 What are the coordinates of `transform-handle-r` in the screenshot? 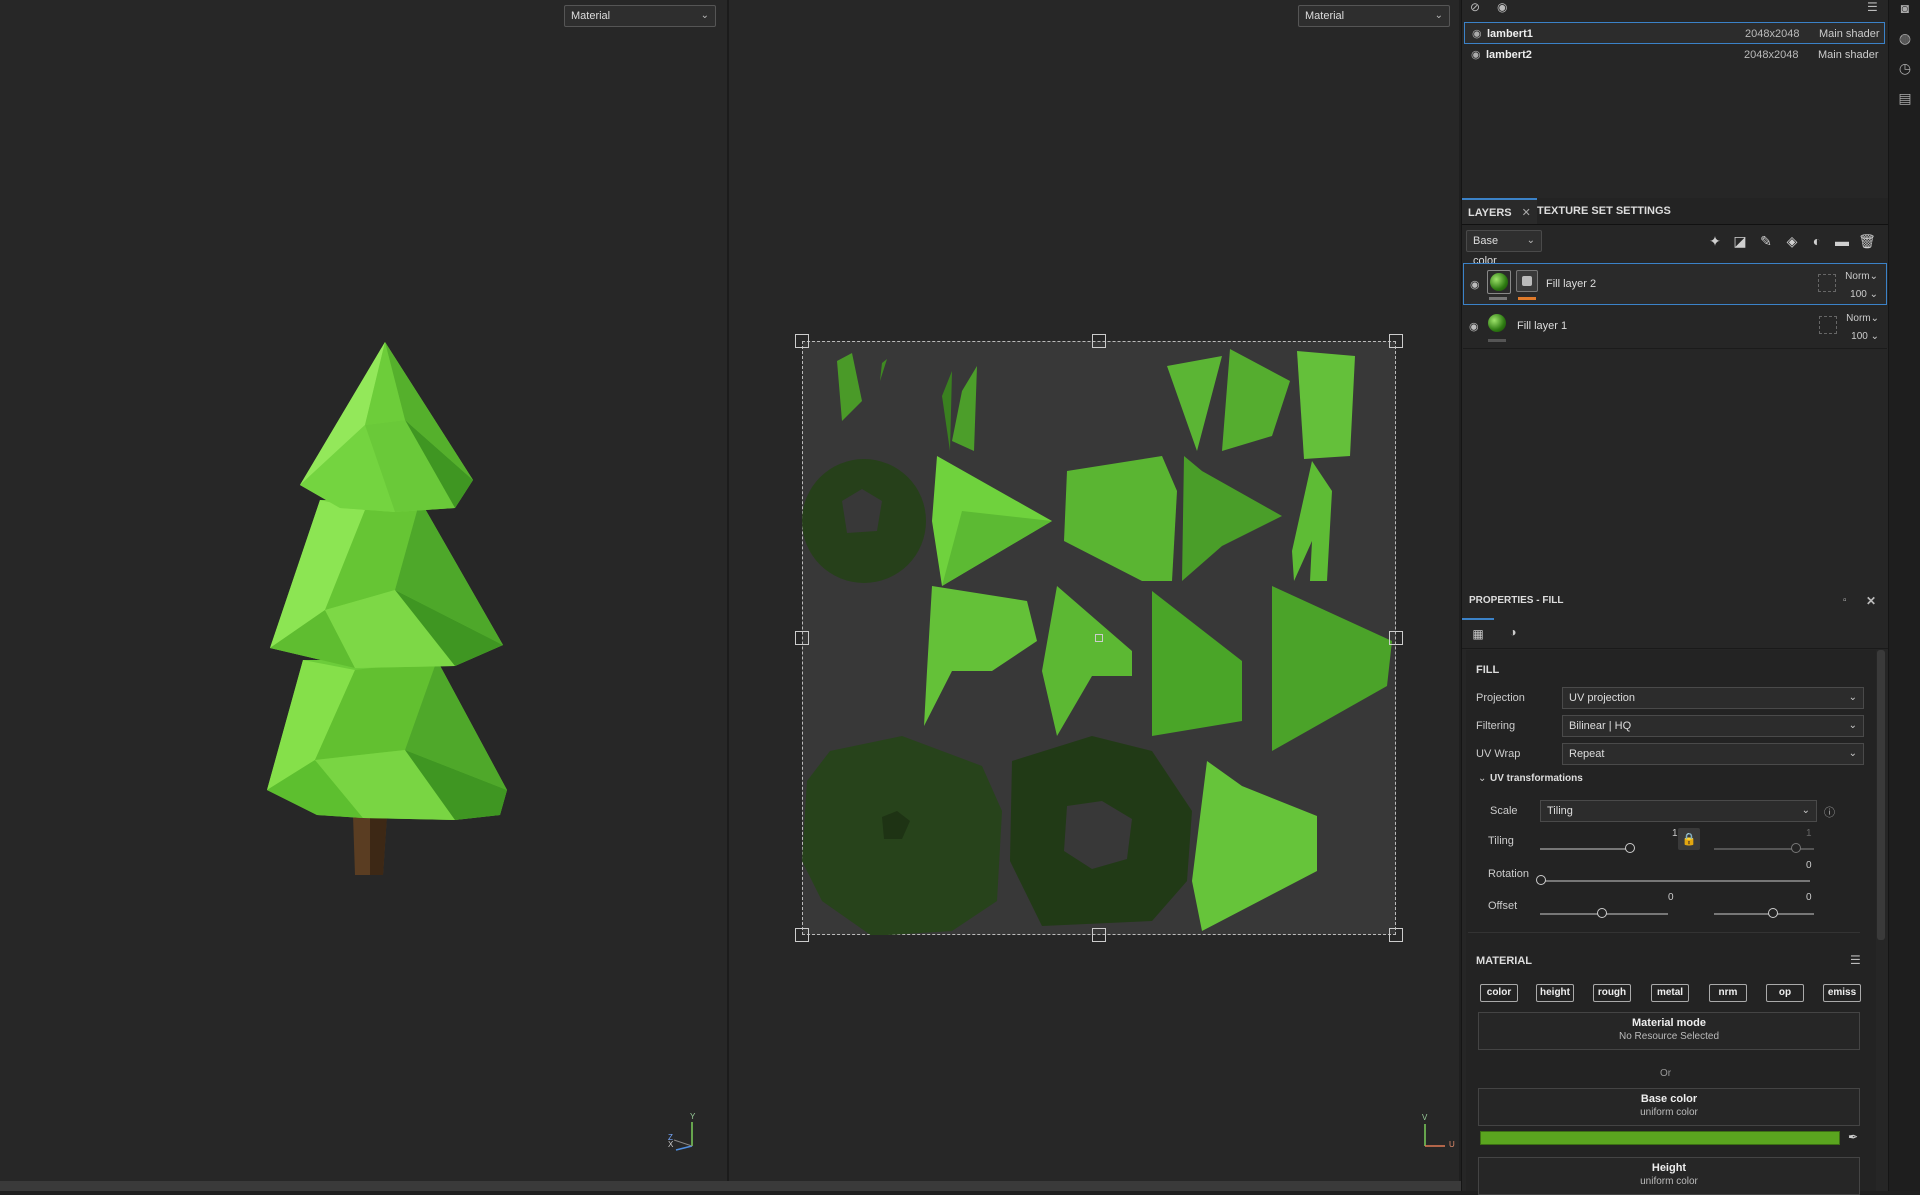 It's located at (1396, 638).